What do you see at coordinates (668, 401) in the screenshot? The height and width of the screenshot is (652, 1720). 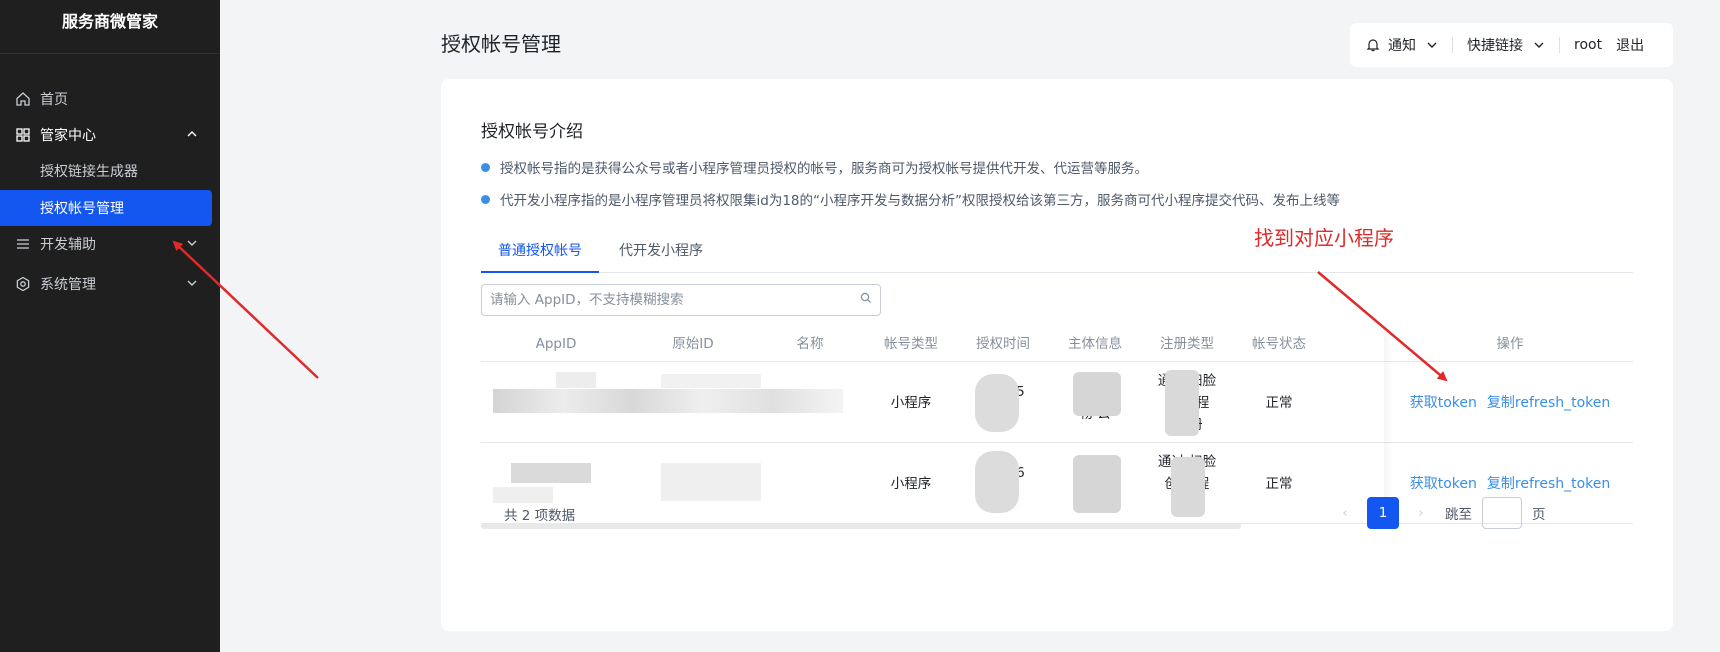 I see `redacted-appid-mosaic` at bounding box center [668, 401].